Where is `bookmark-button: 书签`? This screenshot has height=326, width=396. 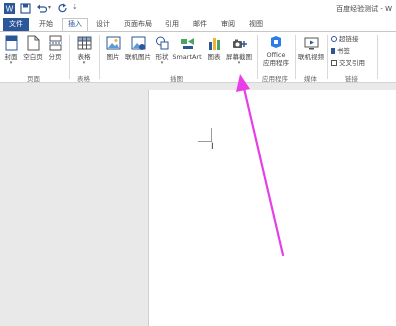
bookmark-button: 书签 is located at coordinates (340, 51).